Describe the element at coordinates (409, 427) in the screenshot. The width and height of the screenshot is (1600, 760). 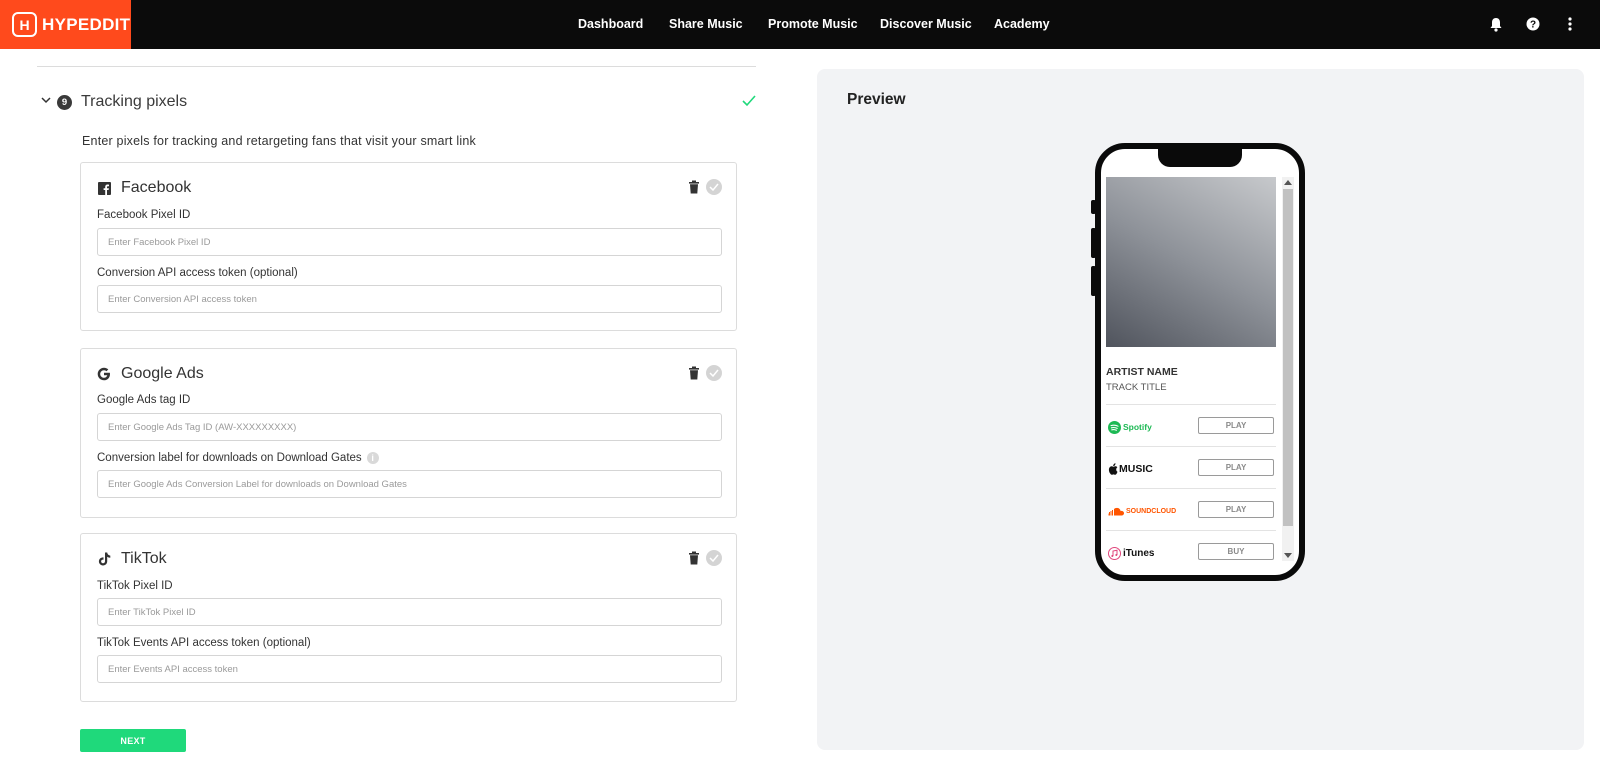
I see `google-tag-input` at that location.